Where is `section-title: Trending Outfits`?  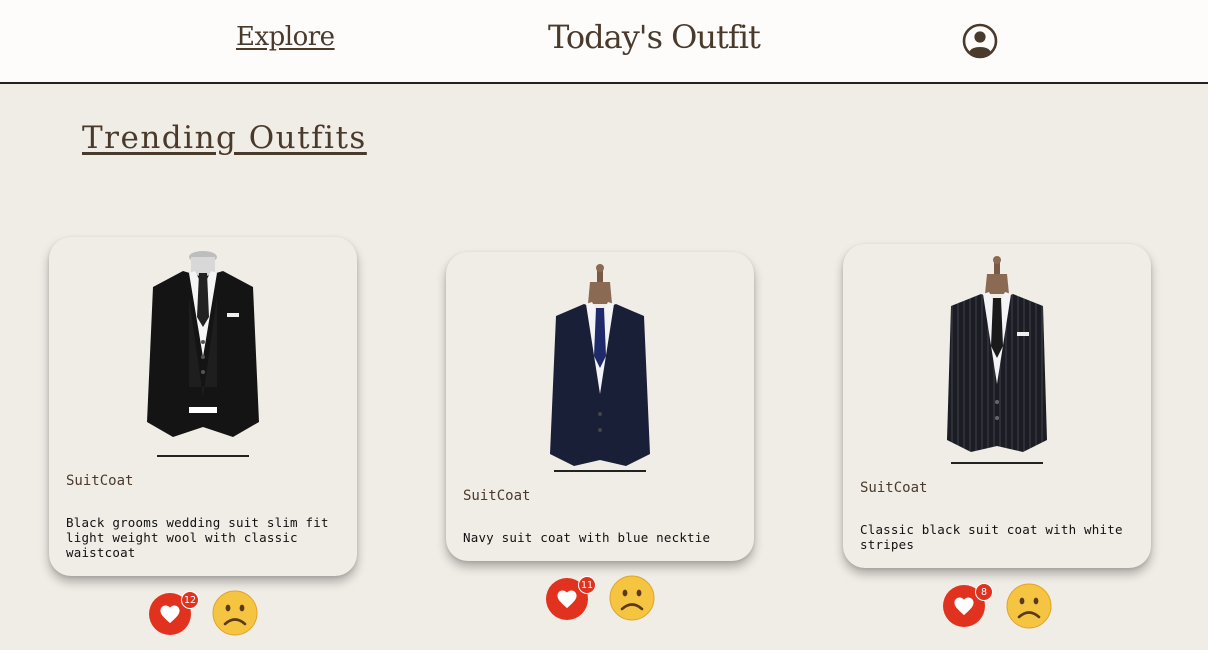
section-title: Trending Outfits is located at coordinates (224, 138).